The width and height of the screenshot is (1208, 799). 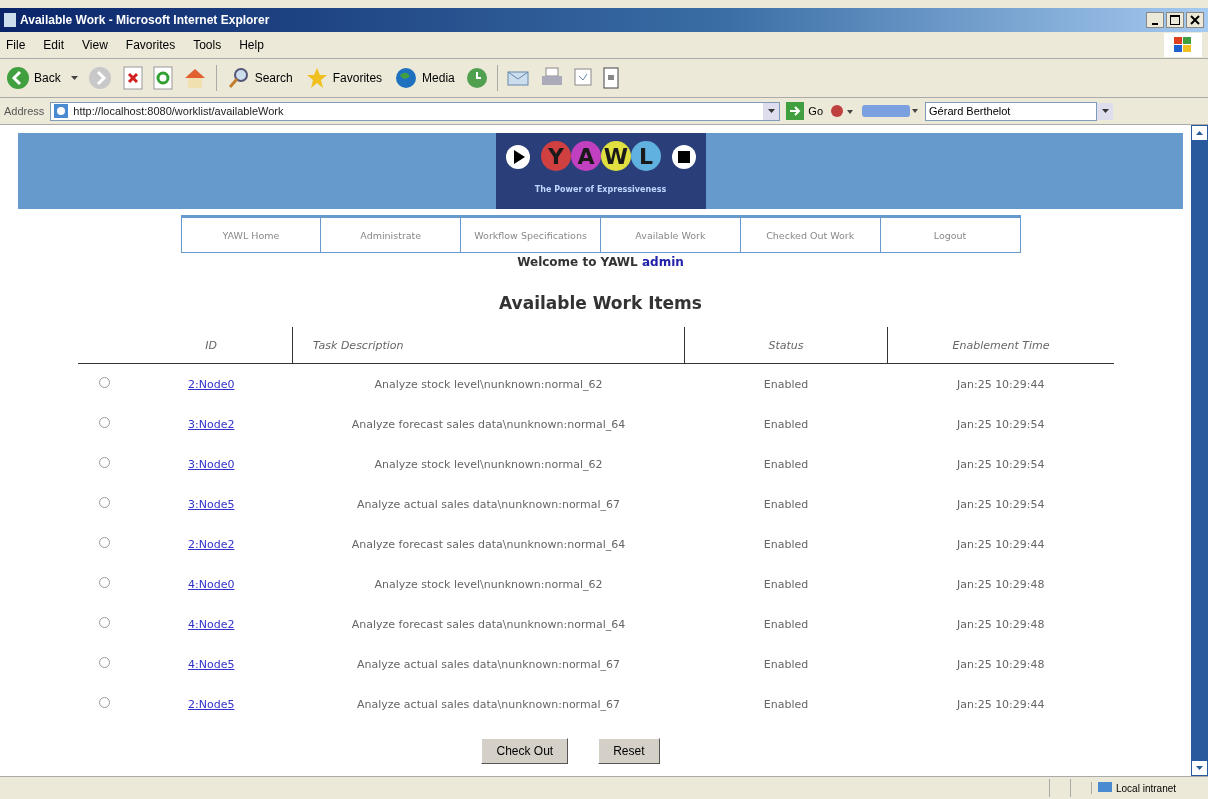 What do you see at coordinates (343, 78) in the screenshot?
I see `favorites-button: Favorites` at bounding box center [343, 78].